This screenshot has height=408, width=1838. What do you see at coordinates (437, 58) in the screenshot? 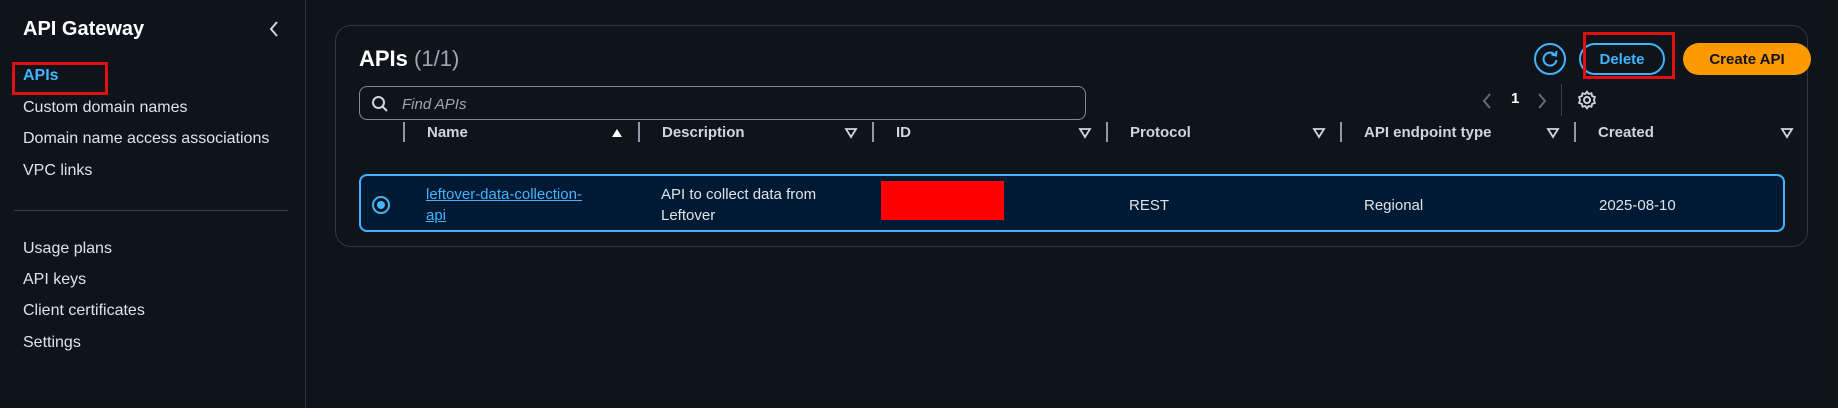
I see `panel-title-count: (1/1)` at bounding box center [437, 58].